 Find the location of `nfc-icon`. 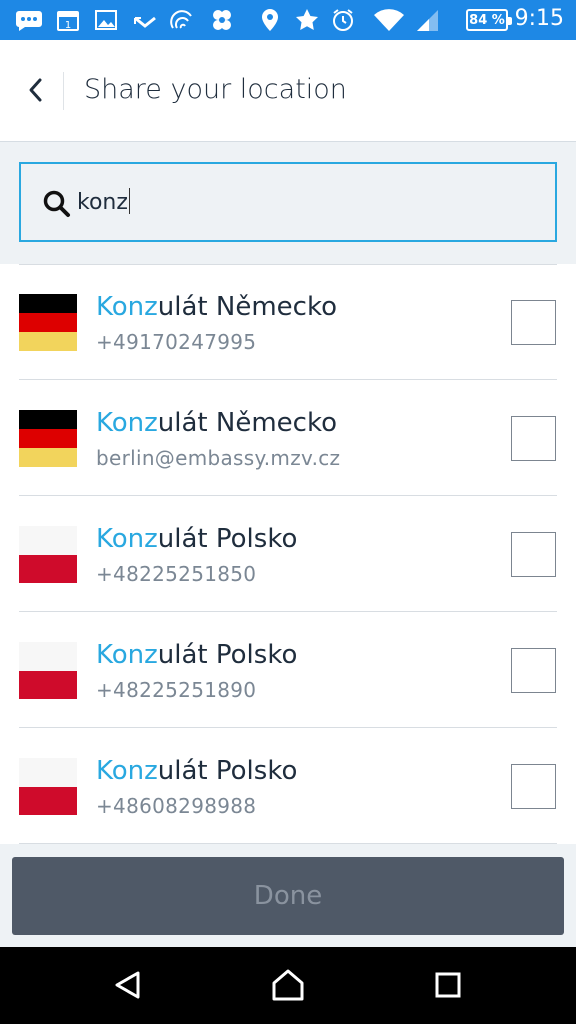

nfc-icon is located at coordinates (182, 20).